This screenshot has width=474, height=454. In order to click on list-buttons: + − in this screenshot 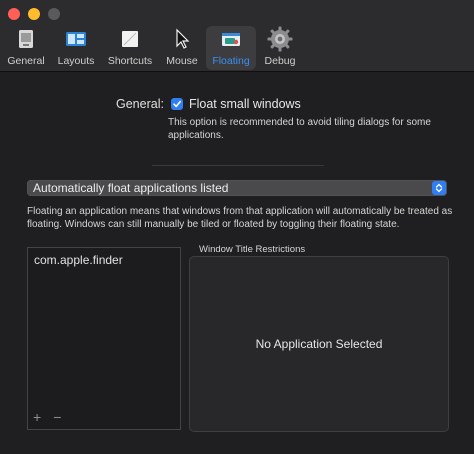, I will do `click(47, 417)`.